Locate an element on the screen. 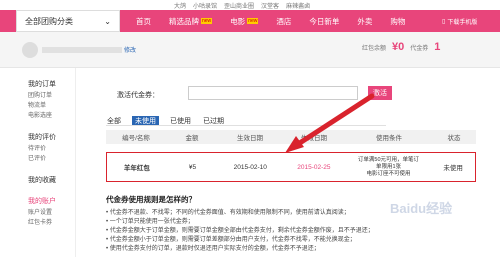  sidebar-group-orders: 我的订单 团购订单 物流单 电影选座 is located at coordinates (51, 100).